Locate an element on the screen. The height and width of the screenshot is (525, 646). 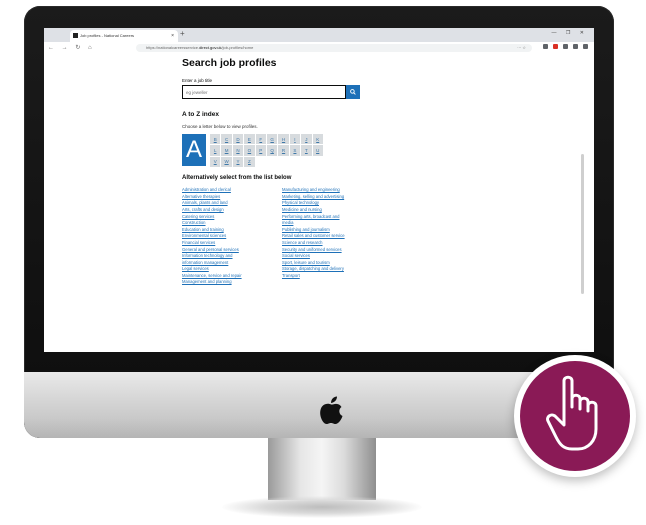
letter-link: M is located at coordinates (226, 150).